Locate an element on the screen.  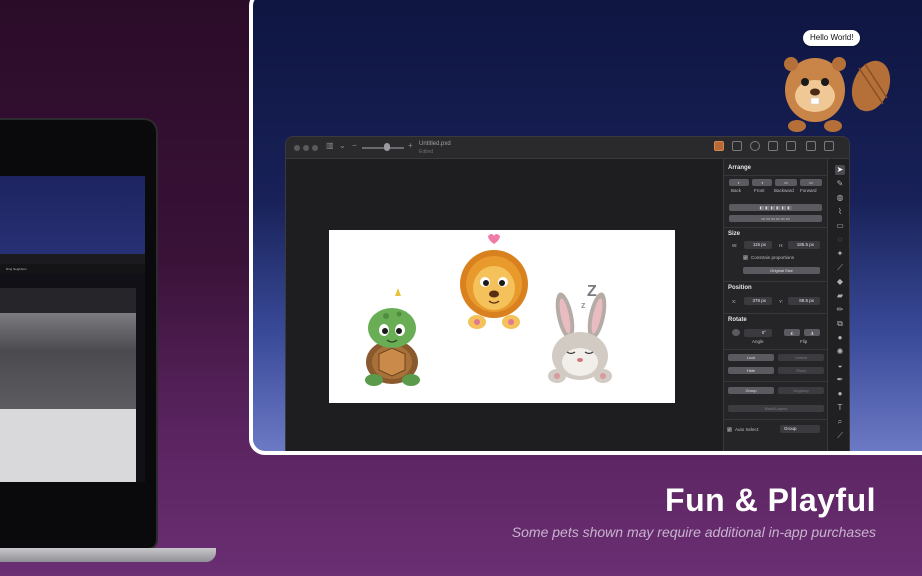
y-field: 88.5 px is located at coordinates (804, 301).